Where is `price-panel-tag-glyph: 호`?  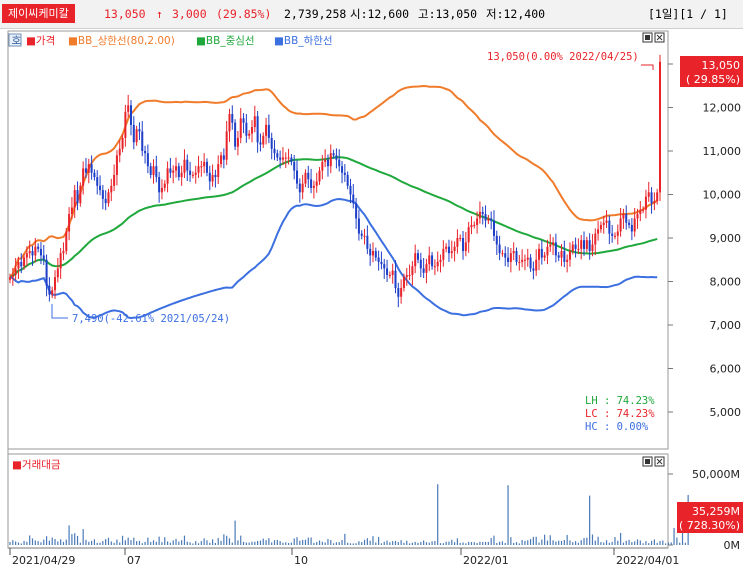
price-panel-tag-glyph: 호 is located at coordinates (17, 41).